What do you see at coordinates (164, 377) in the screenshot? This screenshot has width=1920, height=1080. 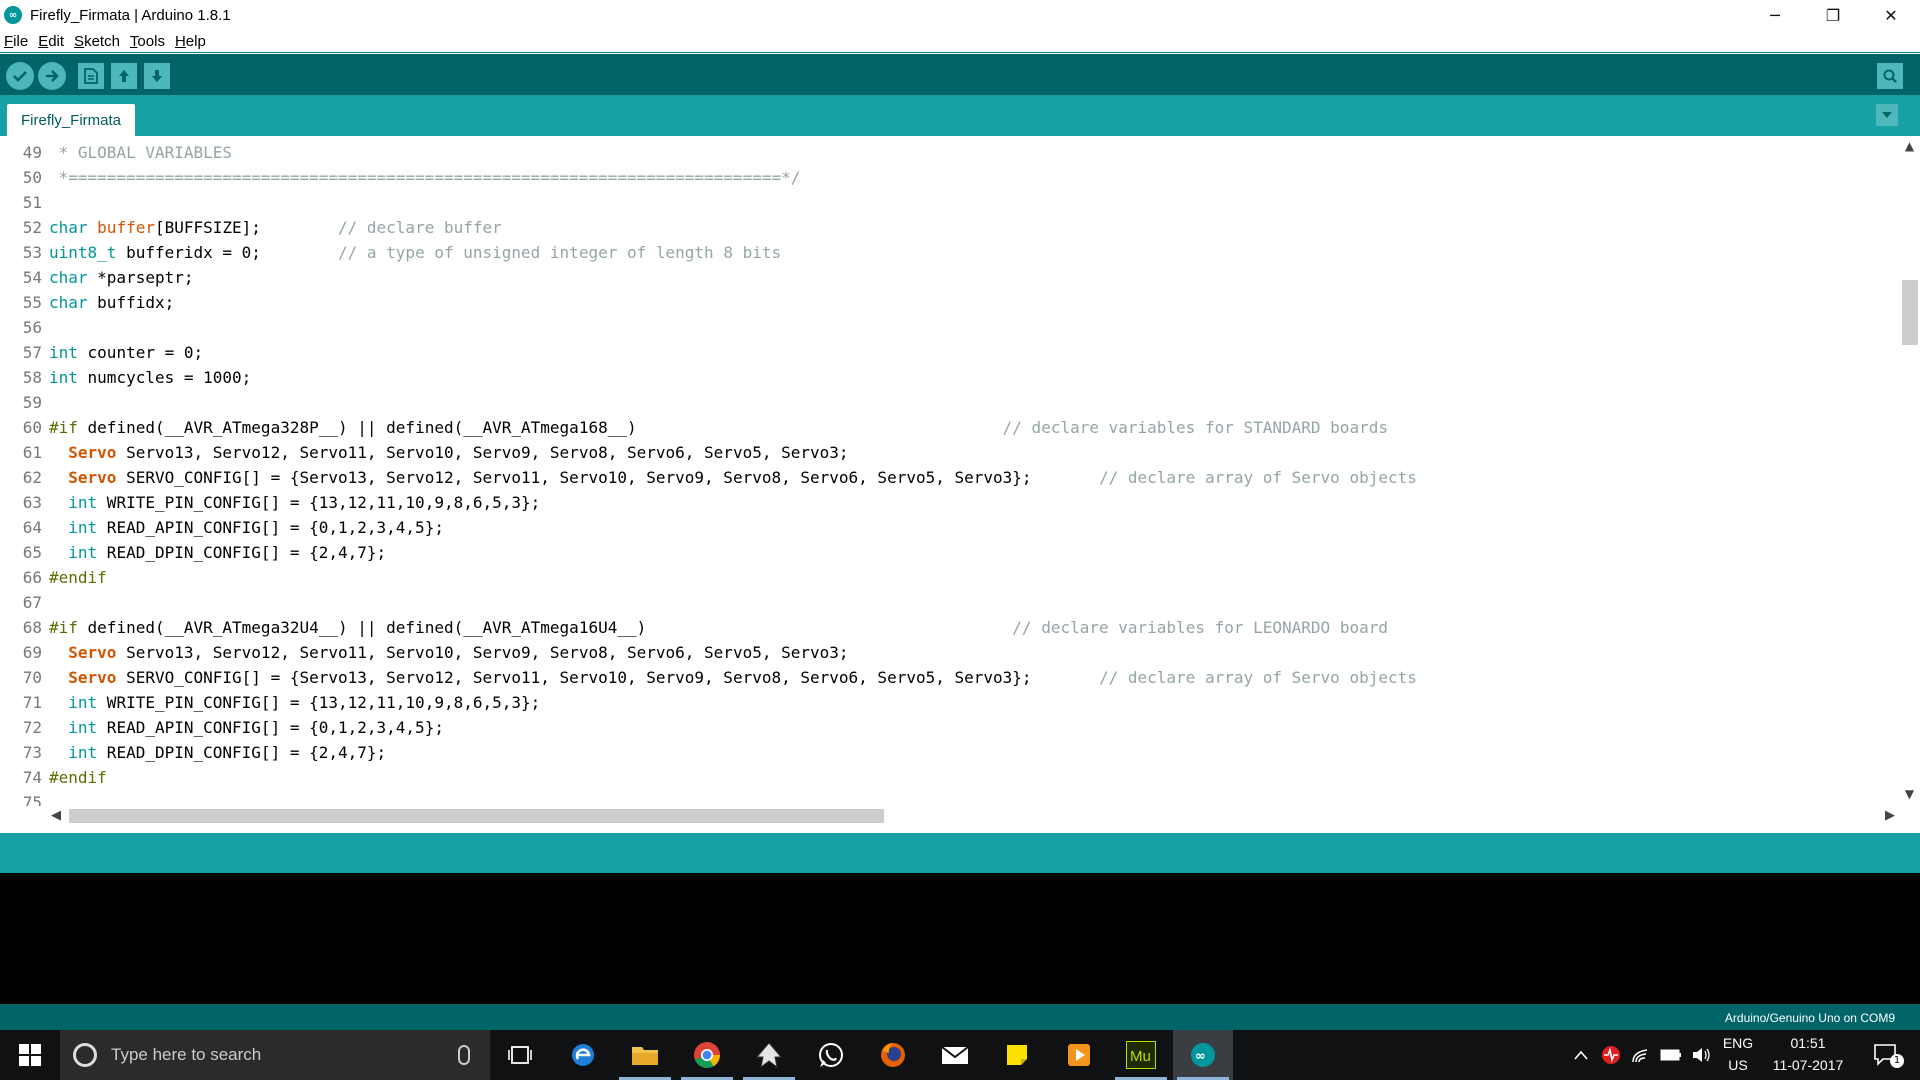 I see `code-token: numcycles = 1000;` at bounding box center [164, 377].